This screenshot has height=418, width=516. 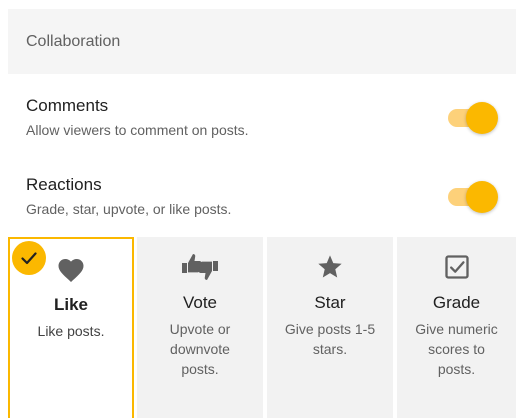 I want to click on option-description: Give numeric scores to posts., so click(x=456, y=349).